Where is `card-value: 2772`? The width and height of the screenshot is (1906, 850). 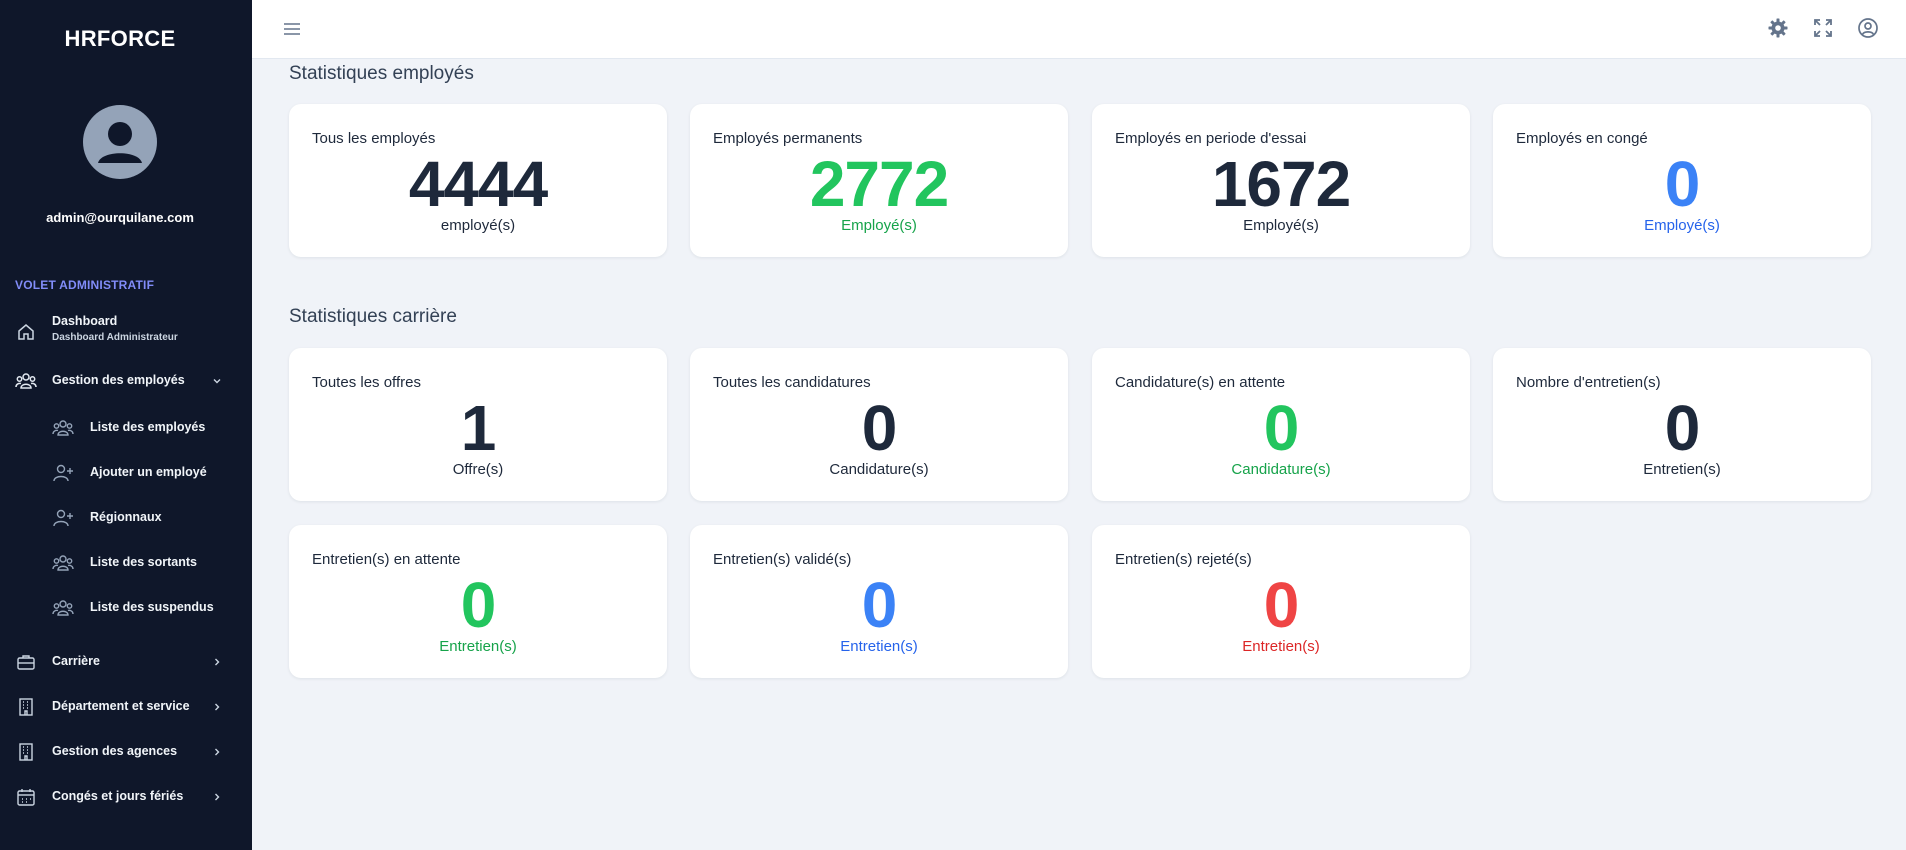 card-value: 2772 is located at coordinates (879, 184).